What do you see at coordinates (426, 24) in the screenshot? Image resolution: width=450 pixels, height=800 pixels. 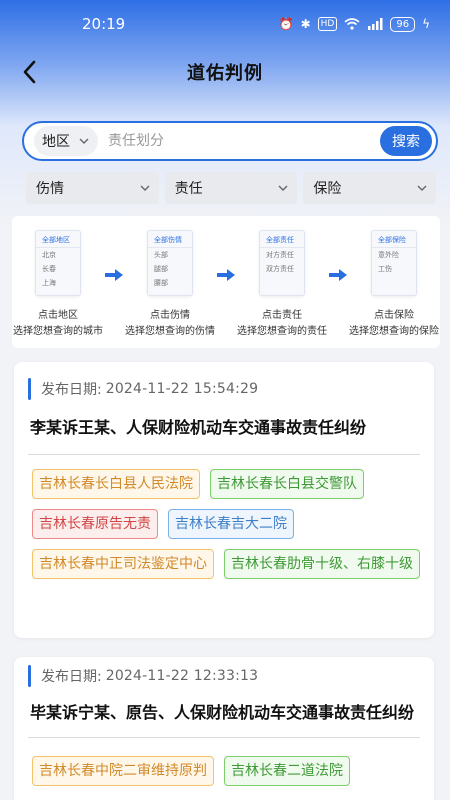 I see `charging-icon: ϟ` at bounding box center [426, 24].